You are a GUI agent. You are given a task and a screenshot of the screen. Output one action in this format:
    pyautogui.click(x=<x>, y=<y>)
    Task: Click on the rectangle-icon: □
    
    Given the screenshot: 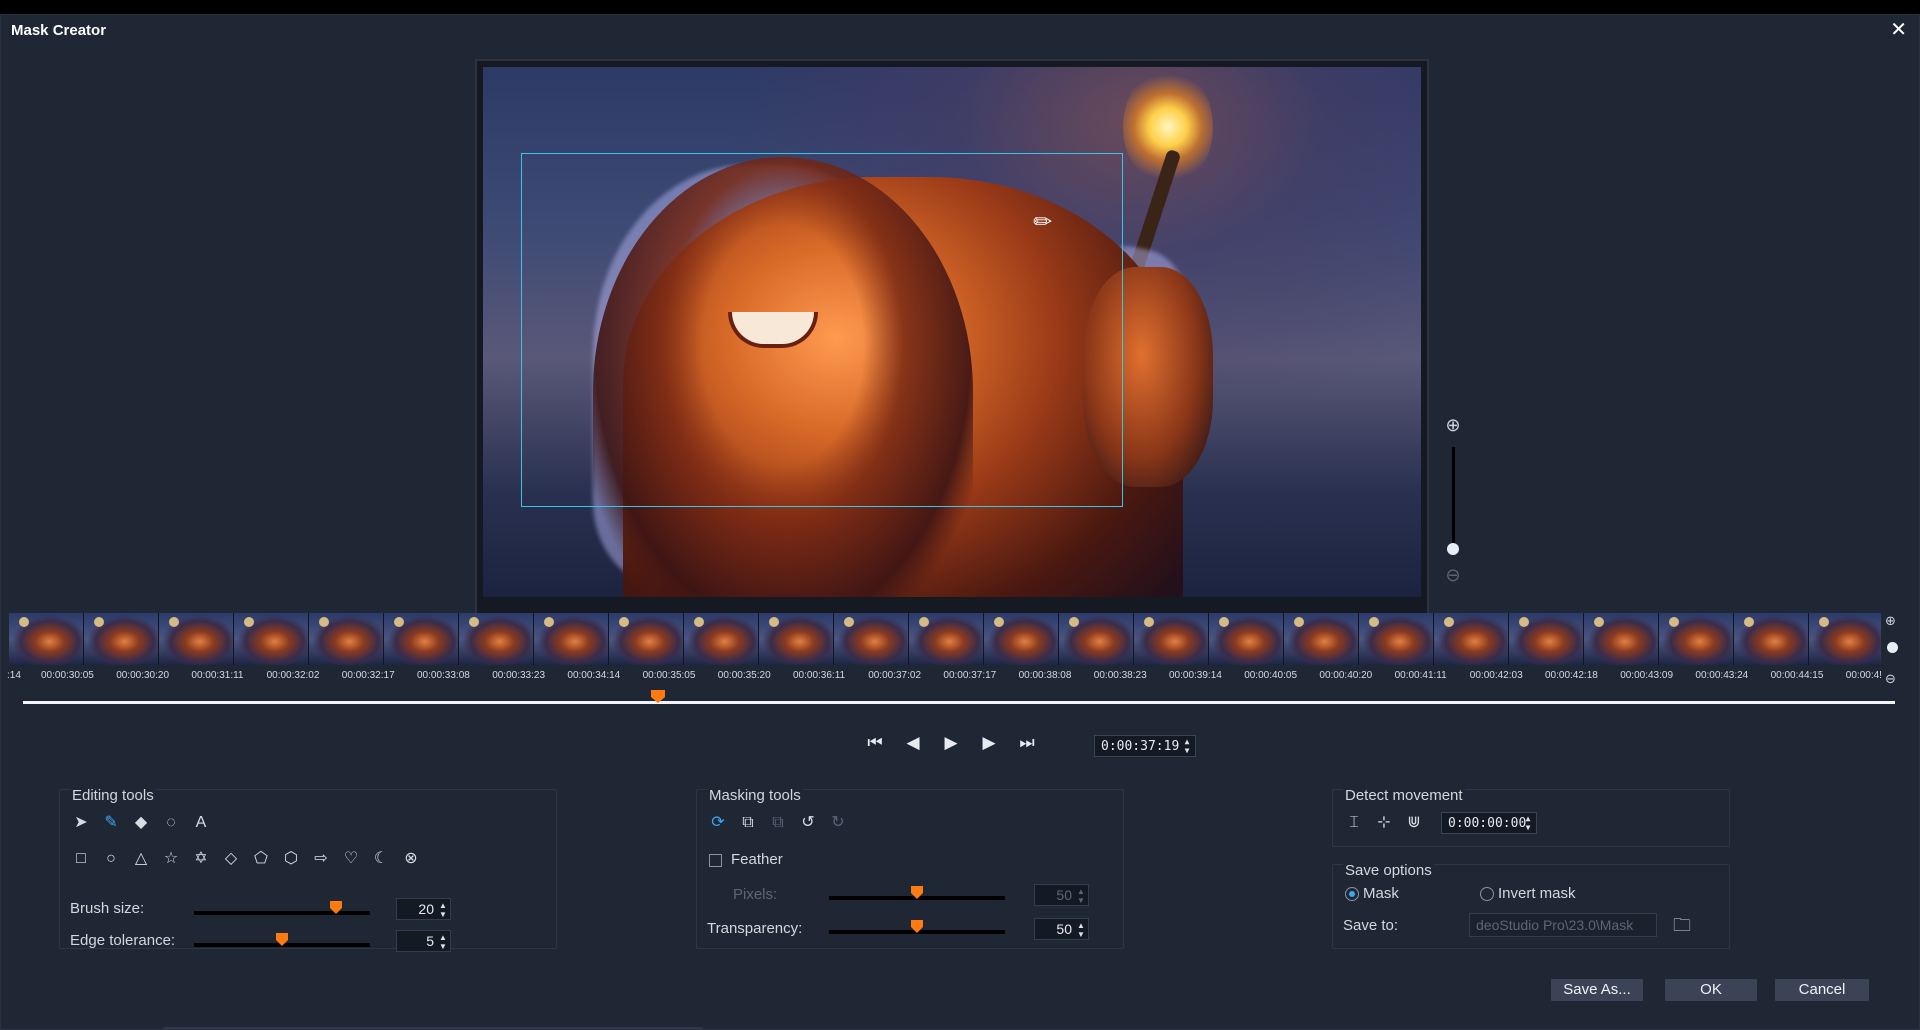 What is the action you would take?
    pyautogui.click(x=81, y=859)
    